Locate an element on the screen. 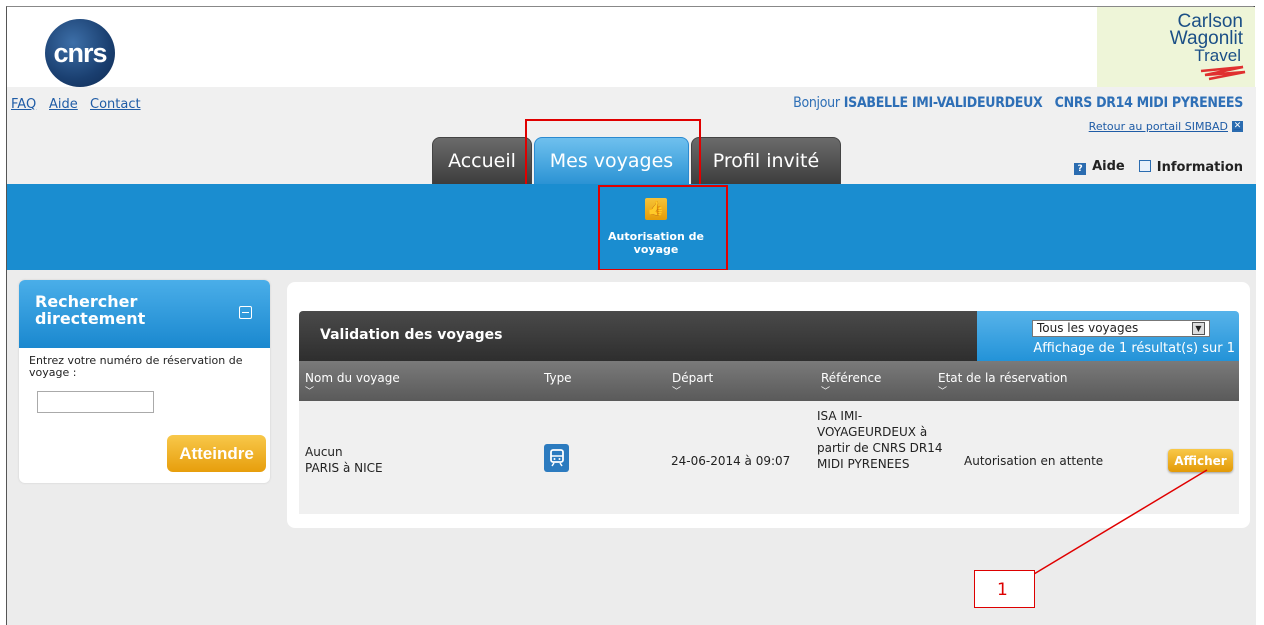 The height and width of the screenshot is (625, 1264). logo-line-3: Travel is located at coordinates (1217, 55).